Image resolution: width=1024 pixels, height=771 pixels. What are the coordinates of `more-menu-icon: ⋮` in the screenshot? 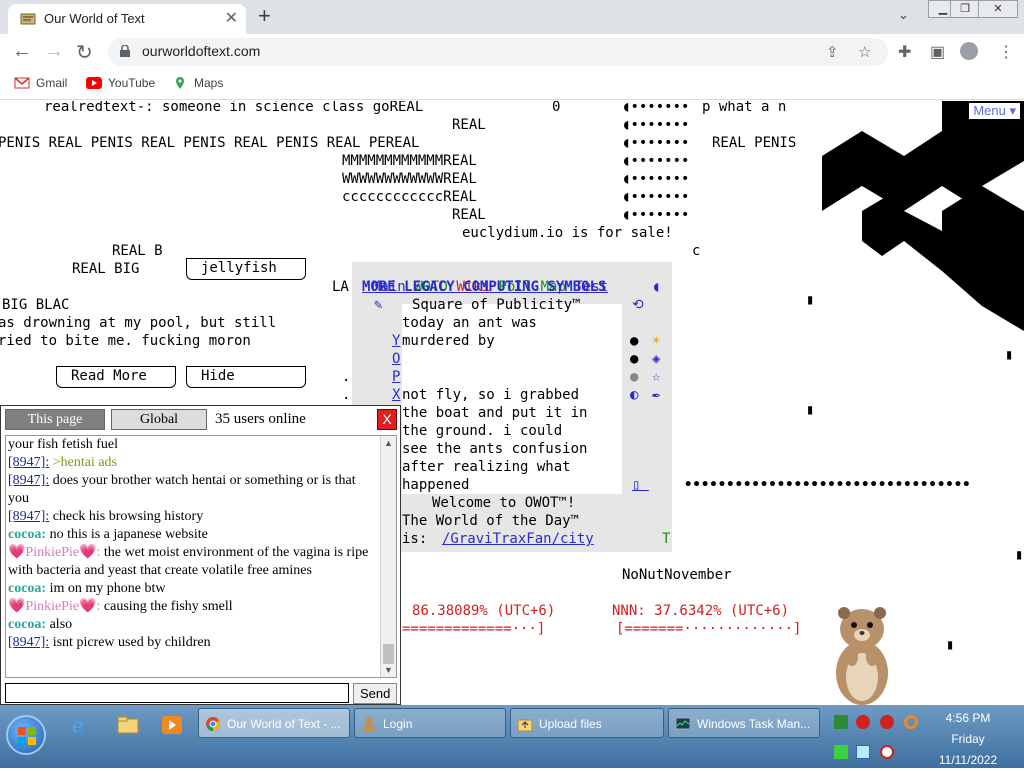 It's located at (1006, 52).